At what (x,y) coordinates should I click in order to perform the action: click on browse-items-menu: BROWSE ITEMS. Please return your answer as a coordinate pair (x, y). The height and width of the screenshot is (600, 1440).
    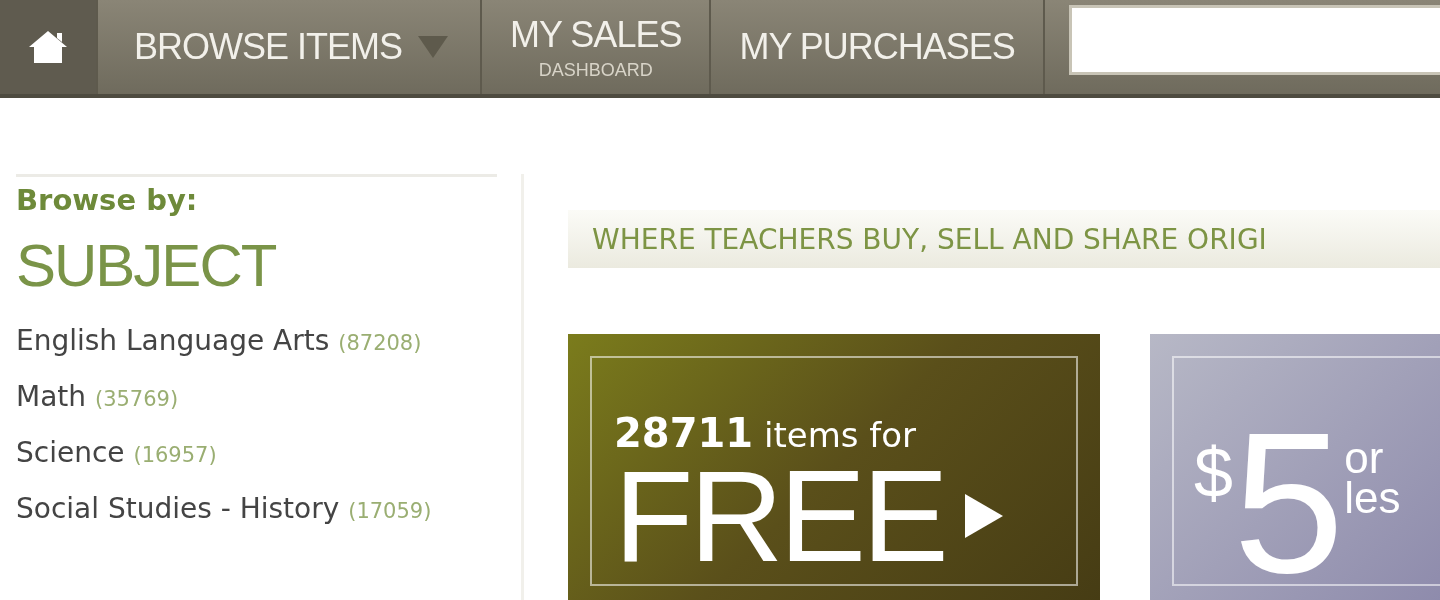
    Looking at the image, I should click on (288, 47).